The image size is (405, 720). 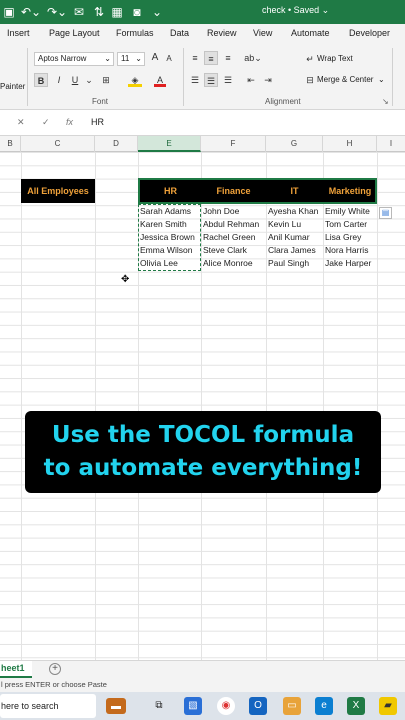 What do you see at coordinates (74, 33) in the screenshot?
I see `tab-page-layout: Page Layout` at bounding box center [74, 33].